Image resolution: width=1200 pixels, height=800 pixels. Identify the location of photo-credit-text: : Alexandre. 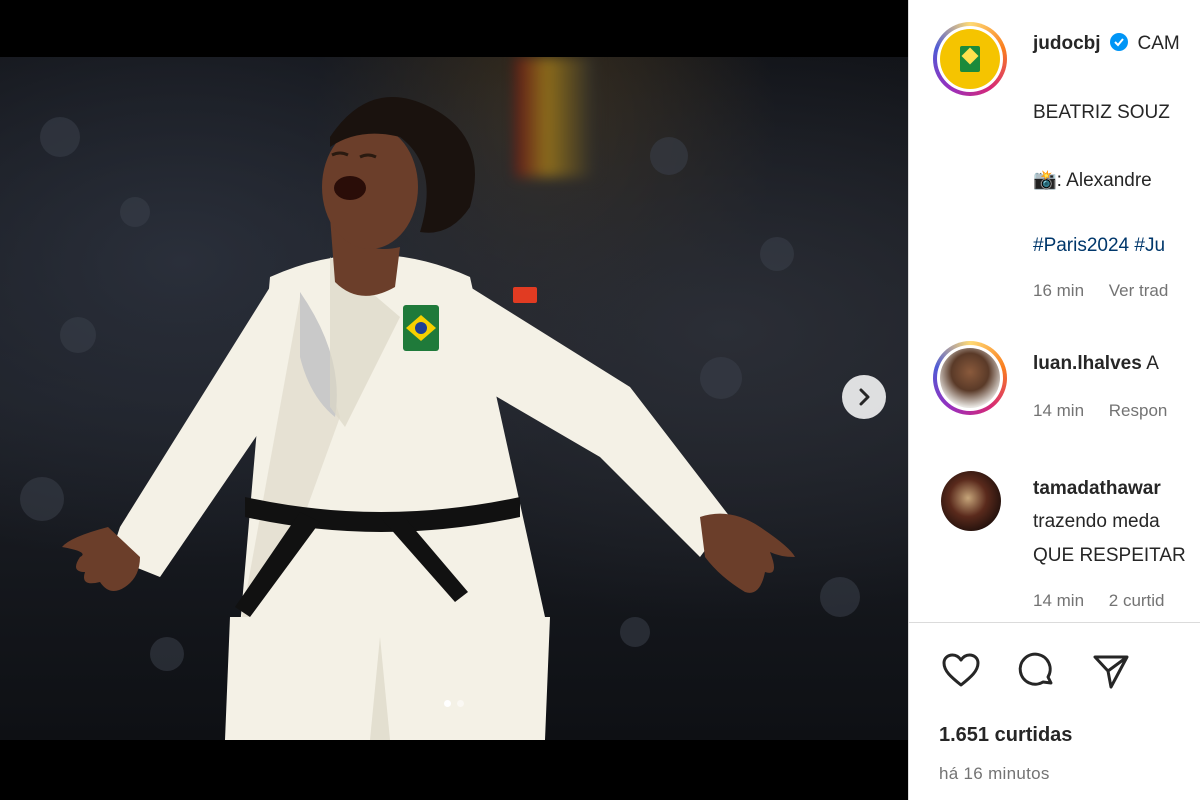
(1104, 180).